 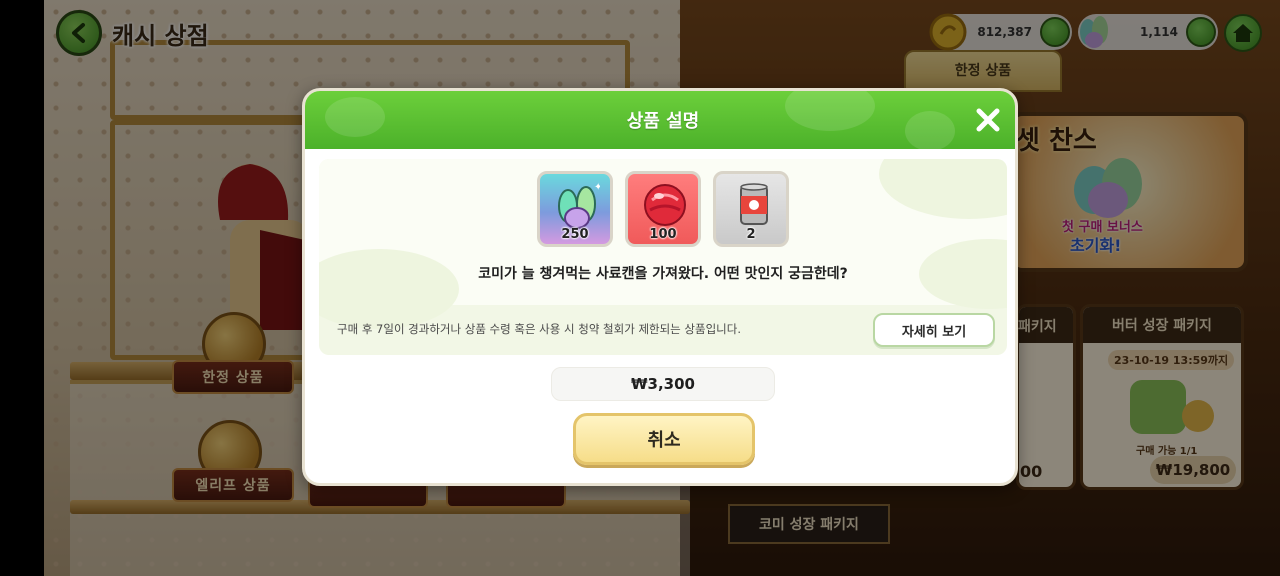 I want to click on item-quantity: 250, so click(x=575, y=234).